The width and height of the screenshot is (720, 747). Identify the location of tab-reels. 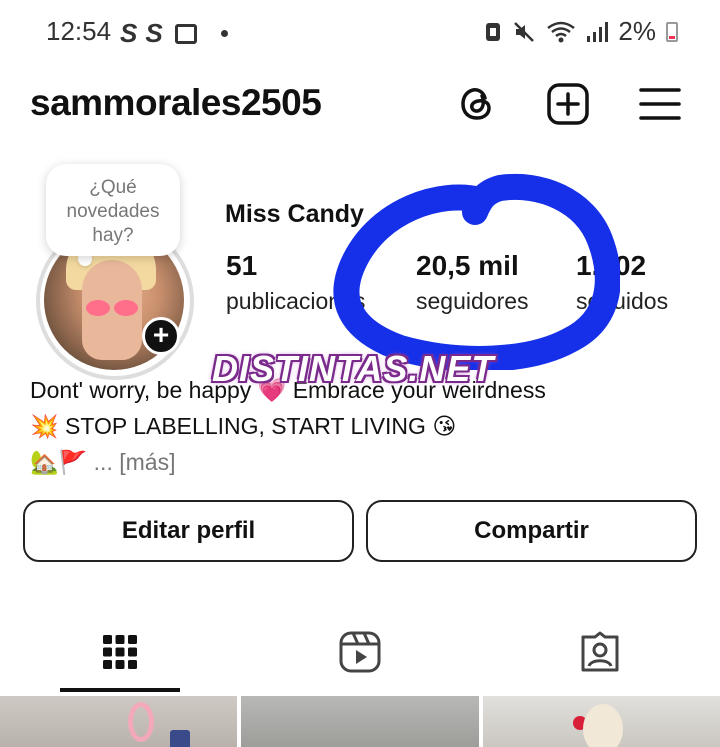
(360, 652).